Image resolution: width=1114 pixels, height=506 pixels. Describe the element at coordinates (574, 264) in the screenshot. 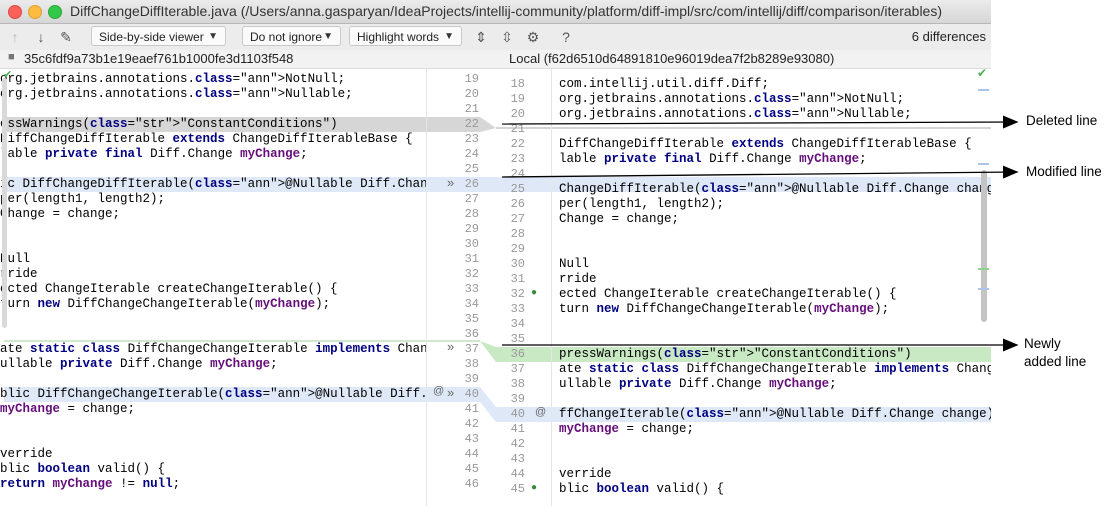

I see `code-line: Null` at that location.